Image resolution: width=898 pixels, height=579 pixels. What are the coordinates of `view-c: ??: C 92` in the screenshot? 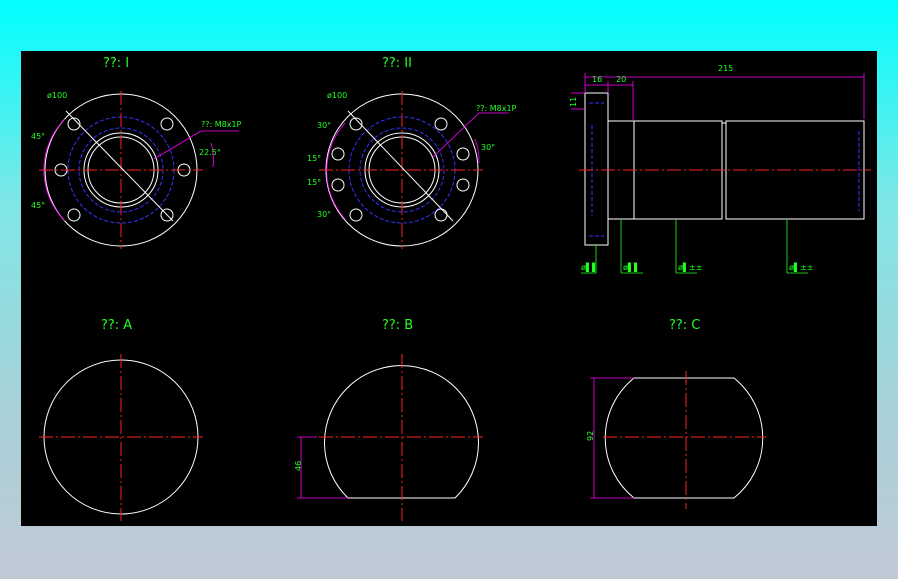 It's located at (676, 413).